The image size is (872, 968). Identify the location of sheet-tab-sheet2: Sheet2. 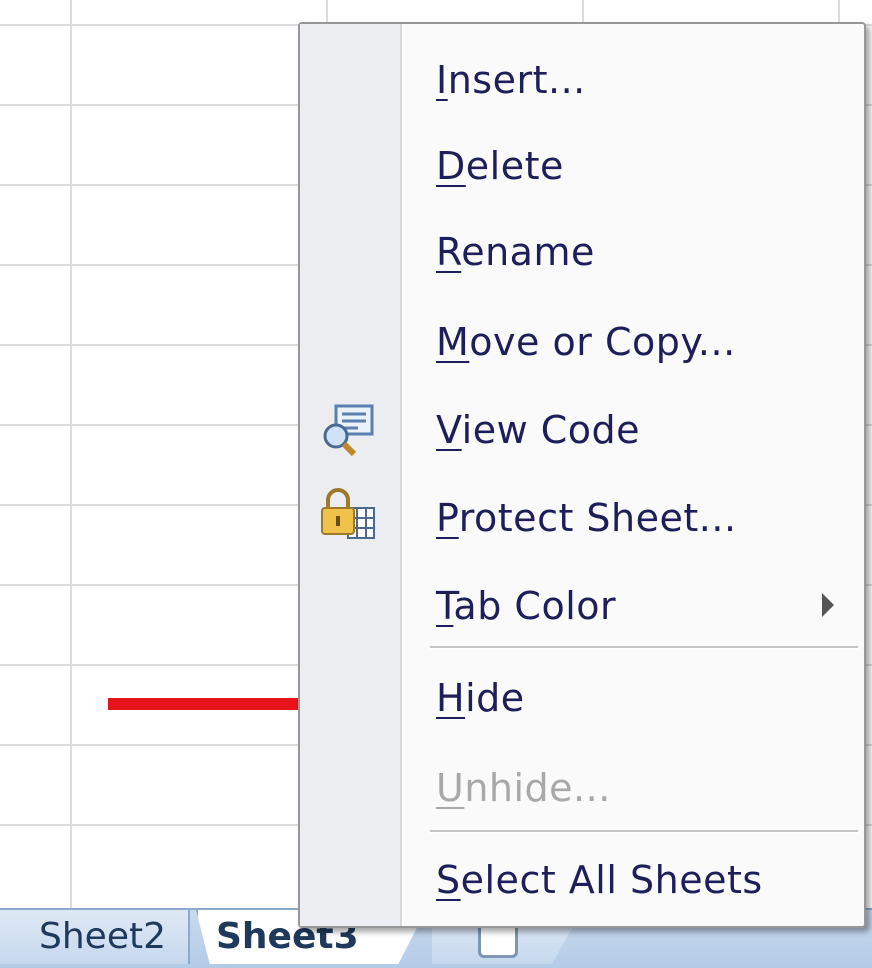
(95, 937).